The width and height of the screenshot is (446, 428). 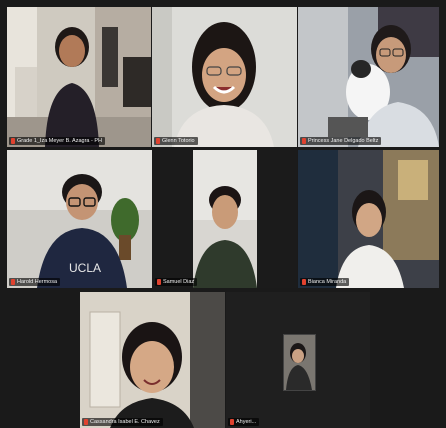 I want to click on video-tile-cassandra: Cassandra Isabel E. Chavez, so click(x=152, y=360).